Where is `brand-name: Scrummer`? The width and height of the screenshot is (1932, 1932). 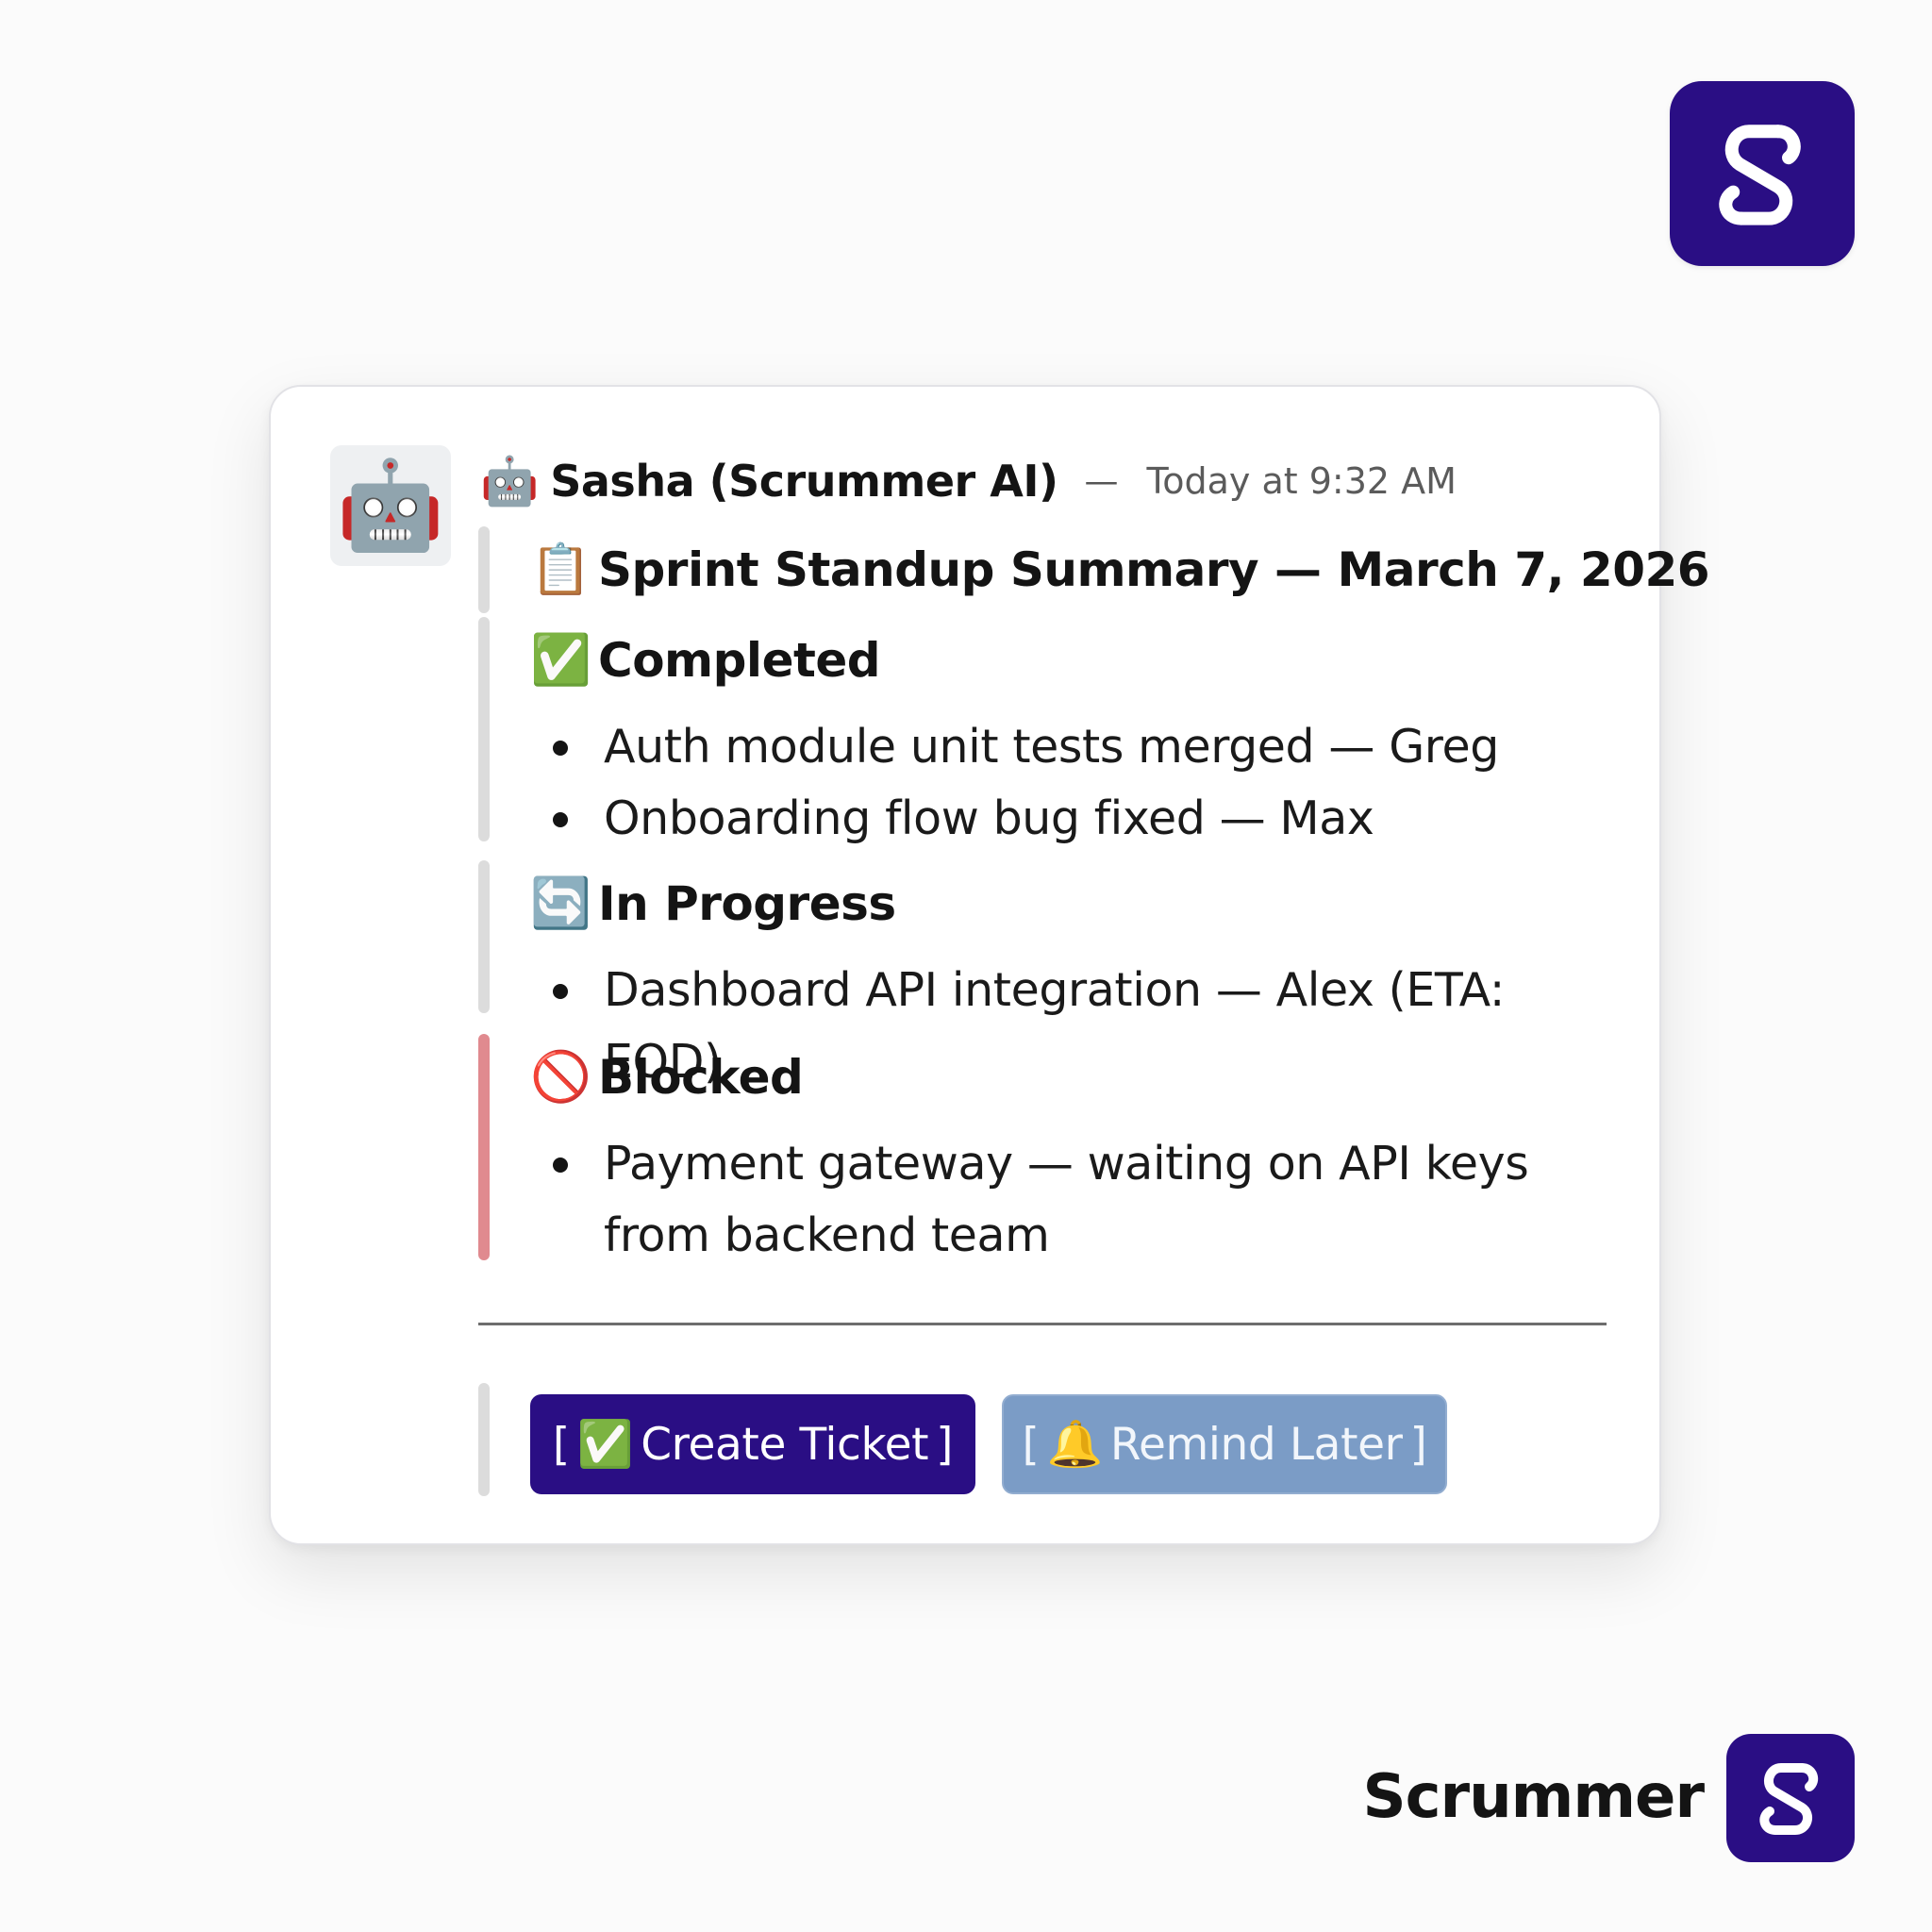
brand-name: Scrummer is located at coordinates (1533, 1797).